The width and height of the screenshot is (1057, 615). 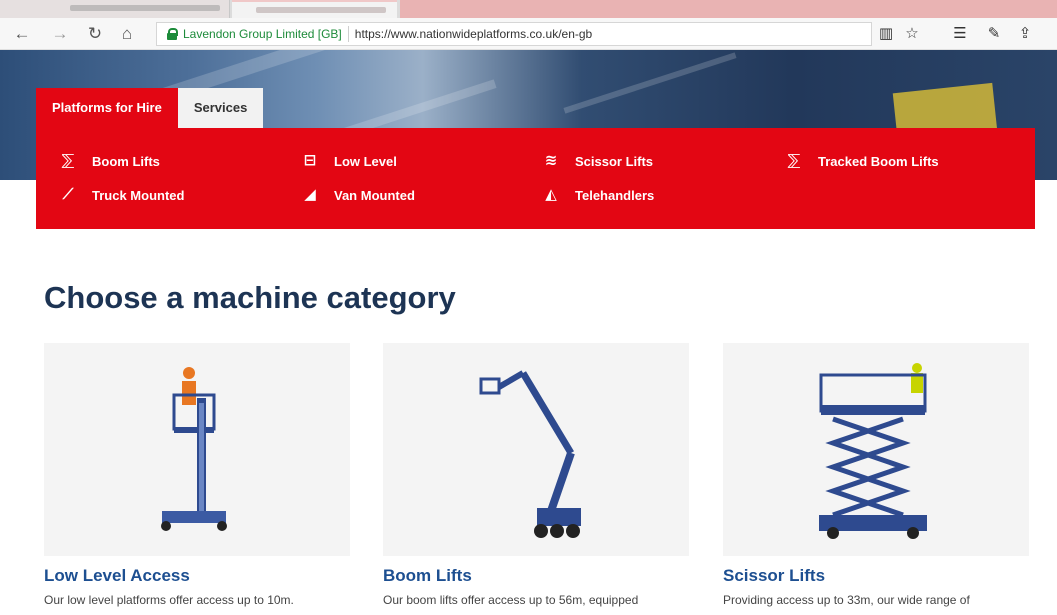 What do you see at coordinates (960, 34) in the screenshot?
I see `favorites-hub-icon: ☰` at bounding box center [960, 34].